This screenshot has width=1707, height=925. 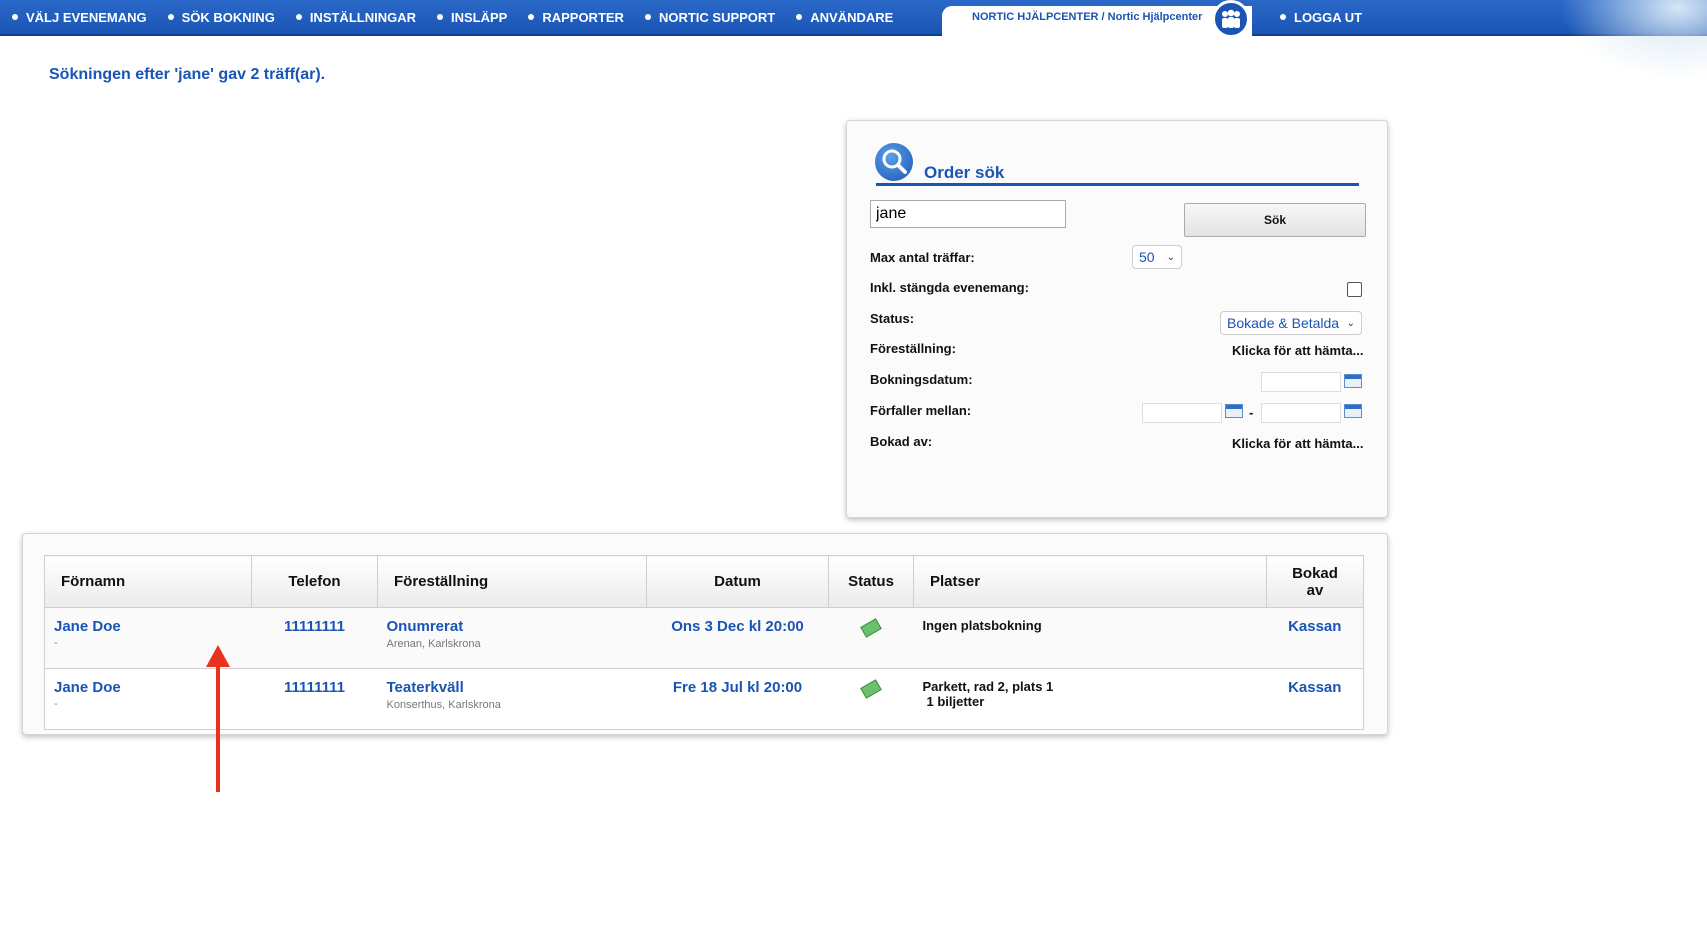 What do you see at coordinates (218, 727) in the screenshot?
I see `annotation-arrow` at bounding box center [218, 727].